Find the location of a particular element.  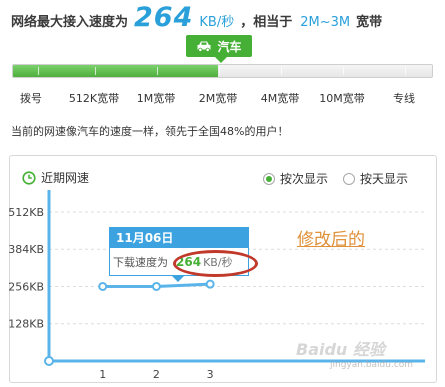

x-tick-label: 1 is located at coordinates (102, 374).